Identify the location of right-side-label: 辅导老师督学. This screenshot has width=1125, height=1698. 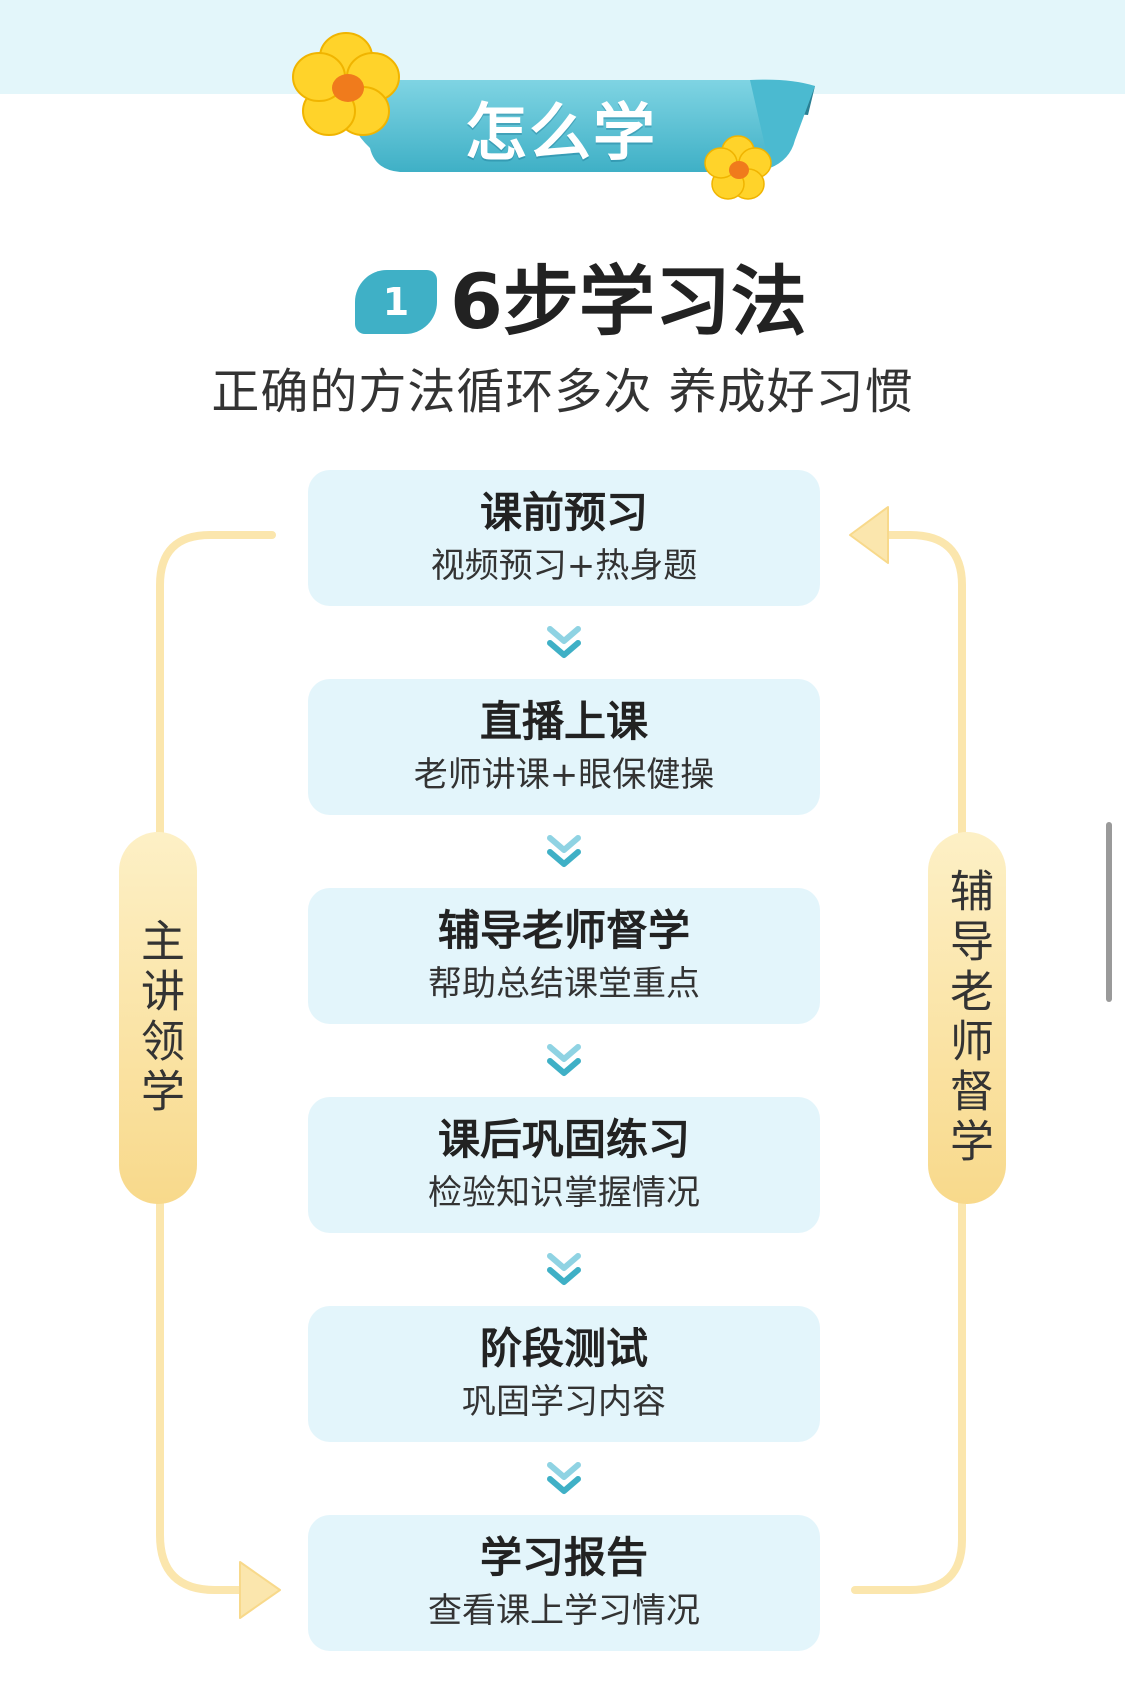
(967, 1018).